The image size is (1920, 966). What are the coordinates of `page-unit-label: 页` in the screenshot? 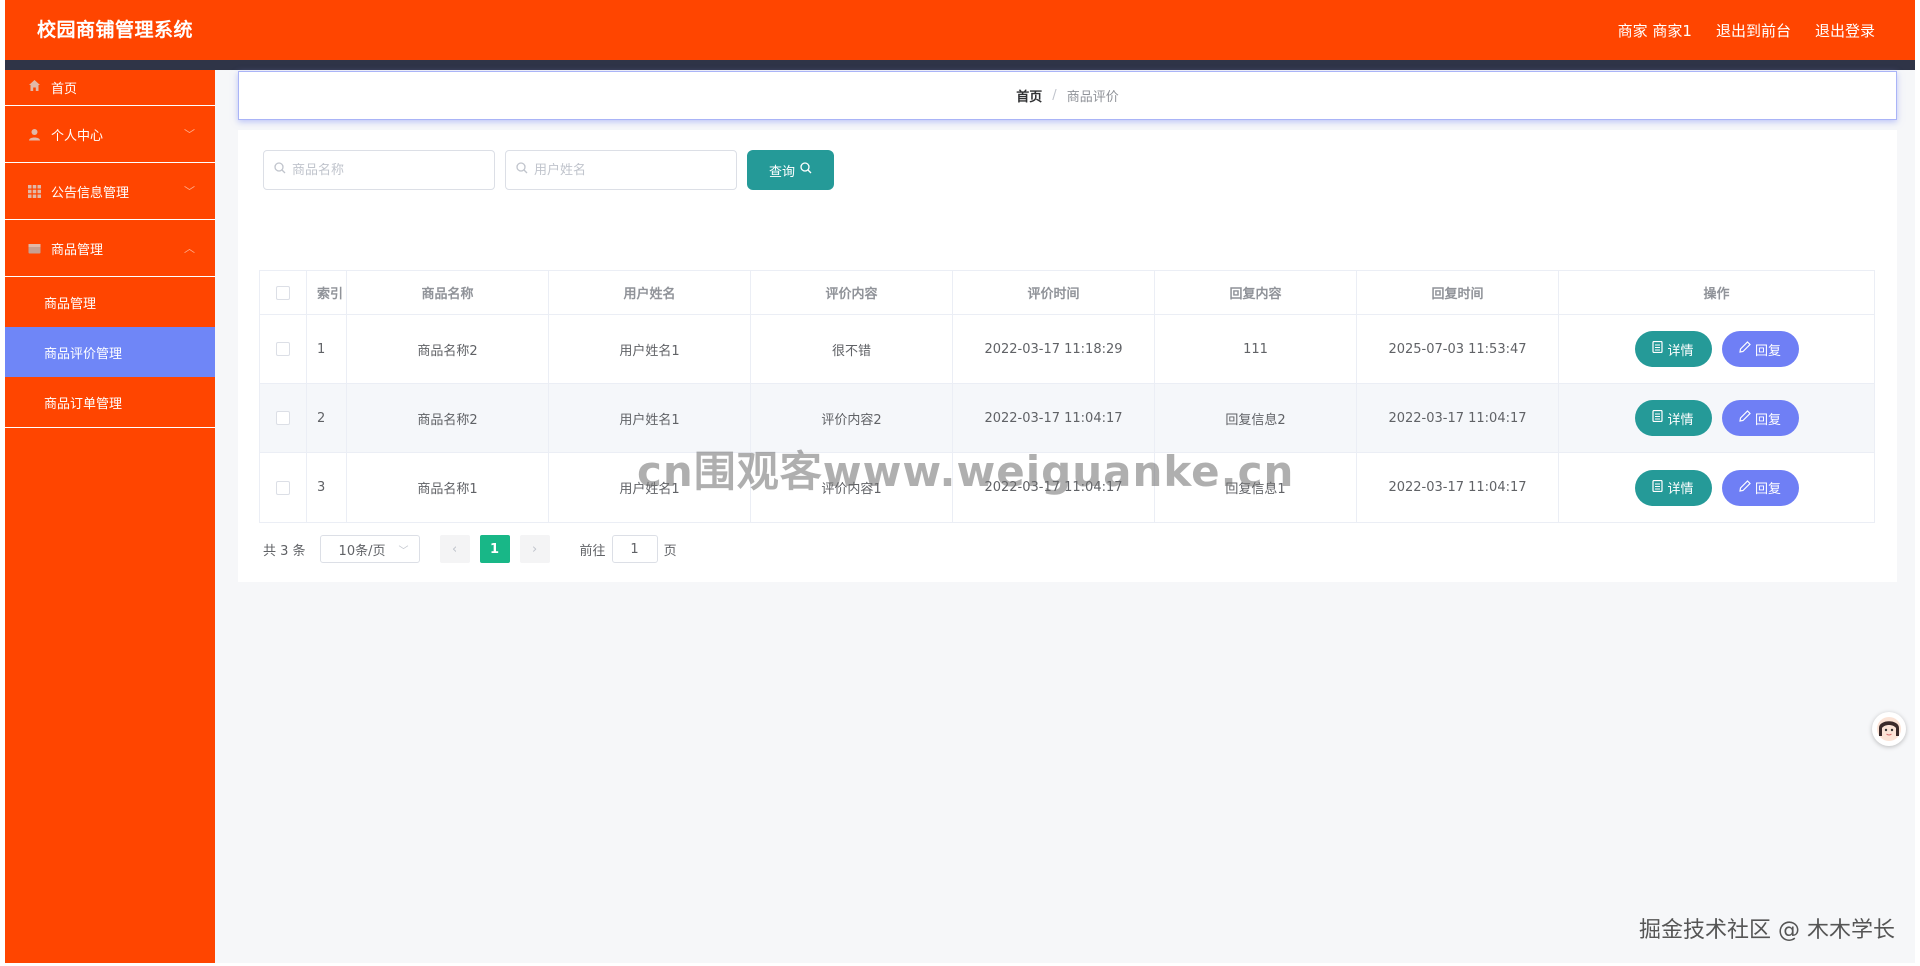 It's located at (670, 551).